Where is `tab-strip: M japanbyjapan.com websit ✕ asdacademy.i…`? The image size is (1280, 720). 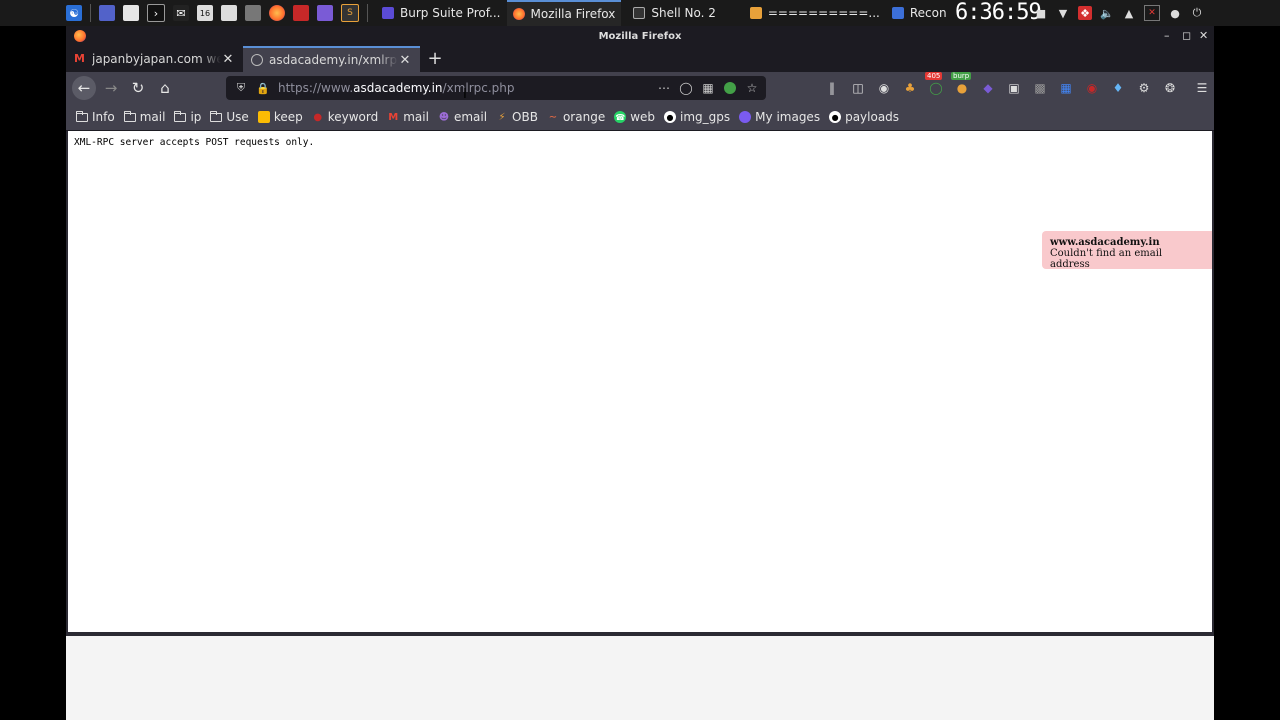 tab-strip: M japanbyjapan.com websit ✕ asdacademy.i… is located at coordinates (640, 59).